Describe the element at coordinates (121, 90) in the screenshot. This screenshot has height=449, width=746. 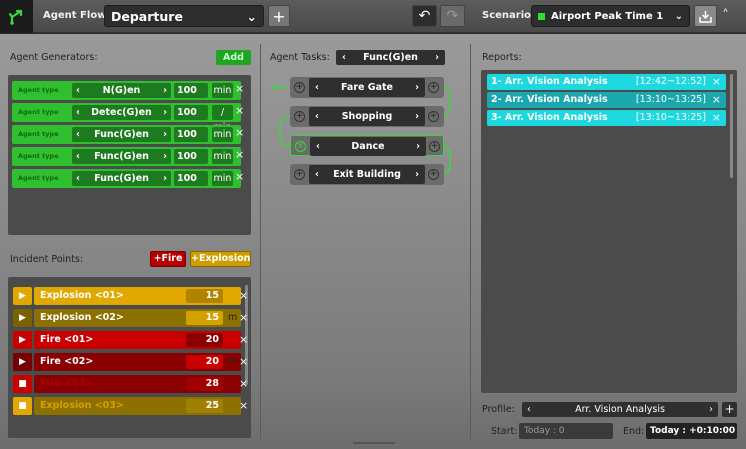
I see `agent-type-selector: ‹ N(G)en ›` at that location.